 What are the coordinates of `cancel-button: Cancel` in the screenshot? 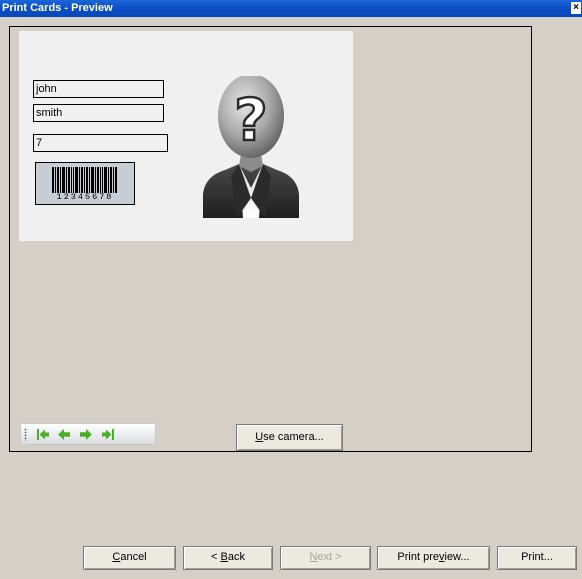 It's located at (129, 558).